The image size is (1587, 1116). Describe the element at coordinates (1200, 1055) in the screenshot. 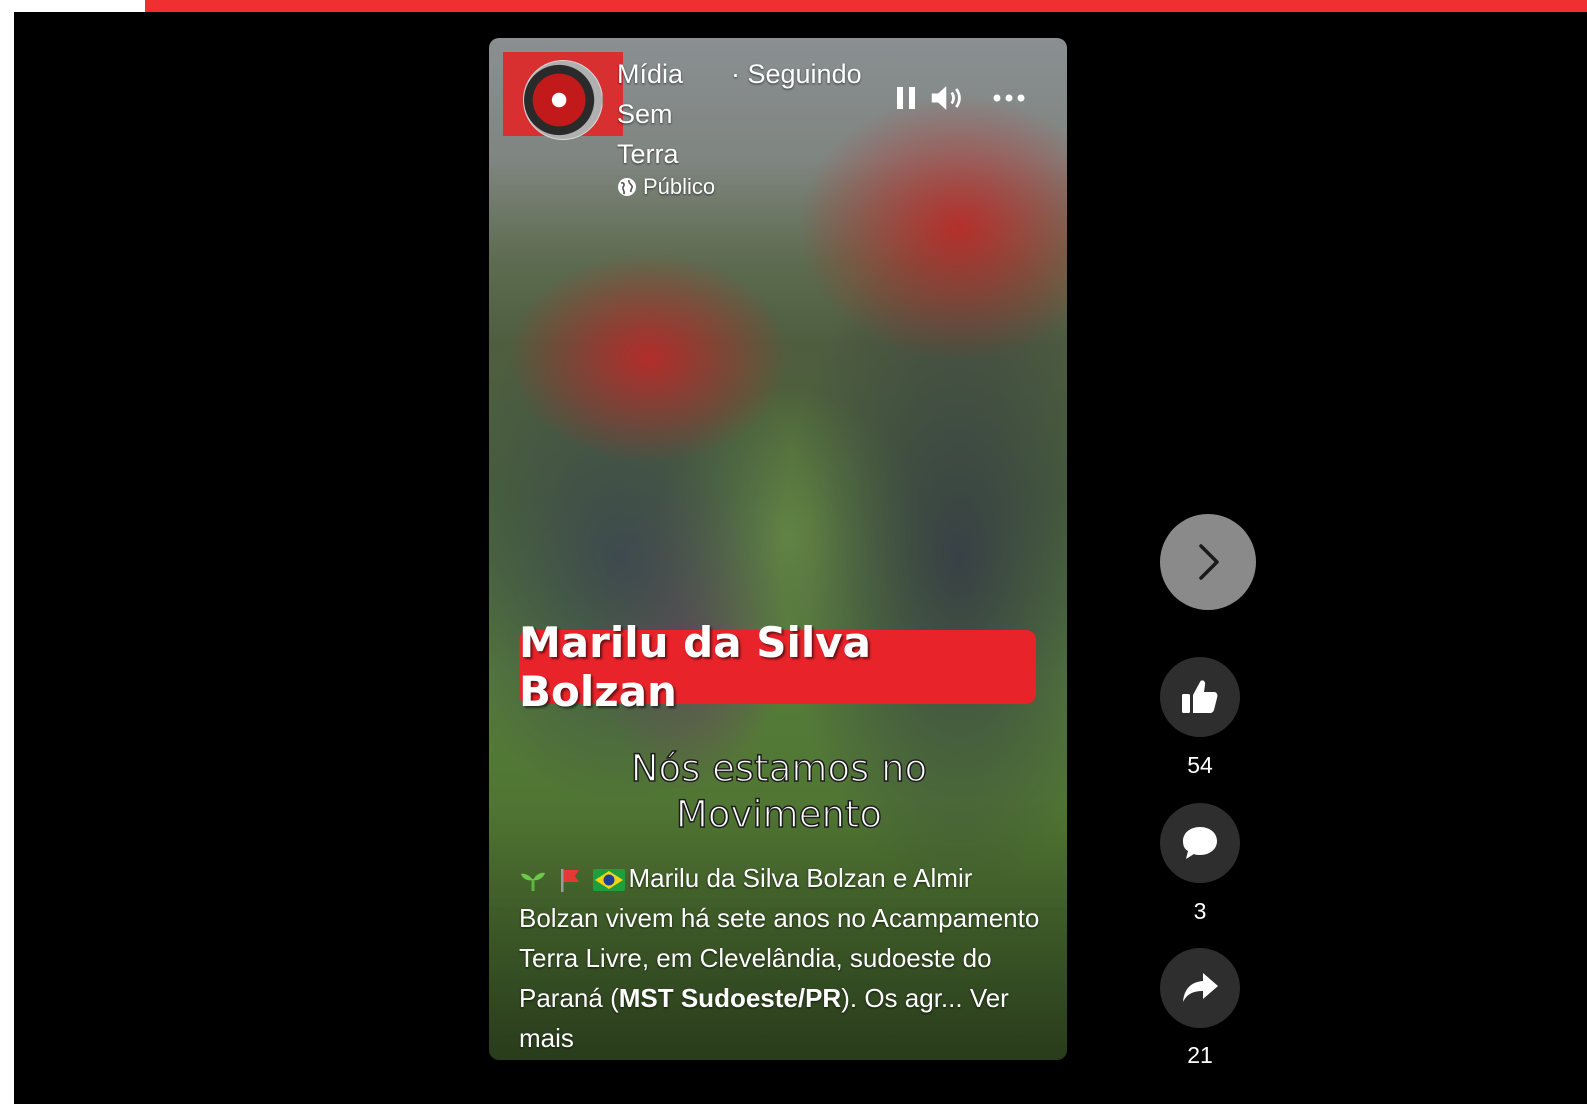

I see `share-count: 21` at that location.